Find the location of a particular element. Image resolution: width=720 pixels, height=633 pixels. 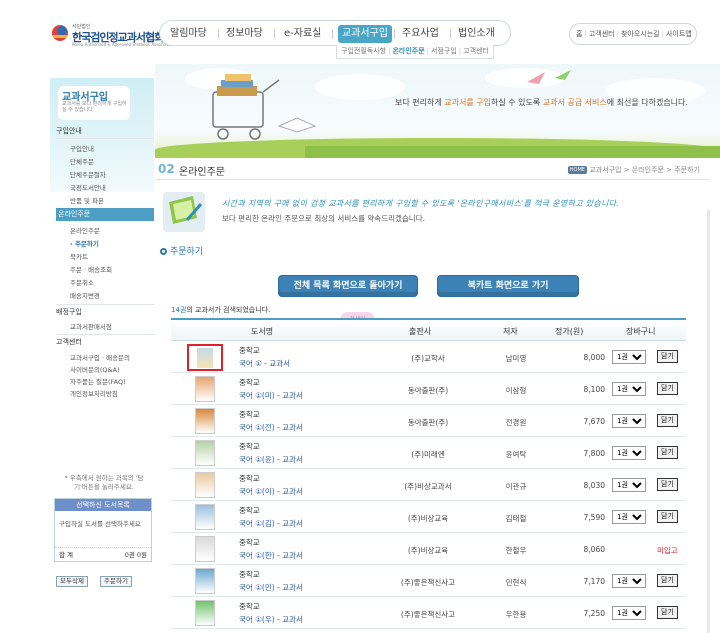

sidebar-description: 교과서를 보다 편리하게 구입하실 수 있습니다. is located at coordinates (94, 107).